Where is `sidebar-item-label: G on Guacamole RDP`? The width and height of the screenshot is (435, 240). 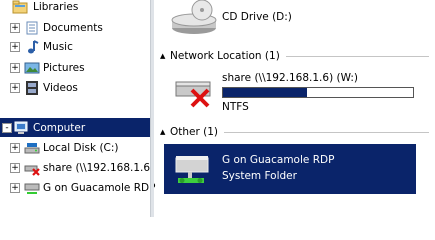
sidebar-item-label: G on Guacamole RDP is located at coordinates (99, 188).